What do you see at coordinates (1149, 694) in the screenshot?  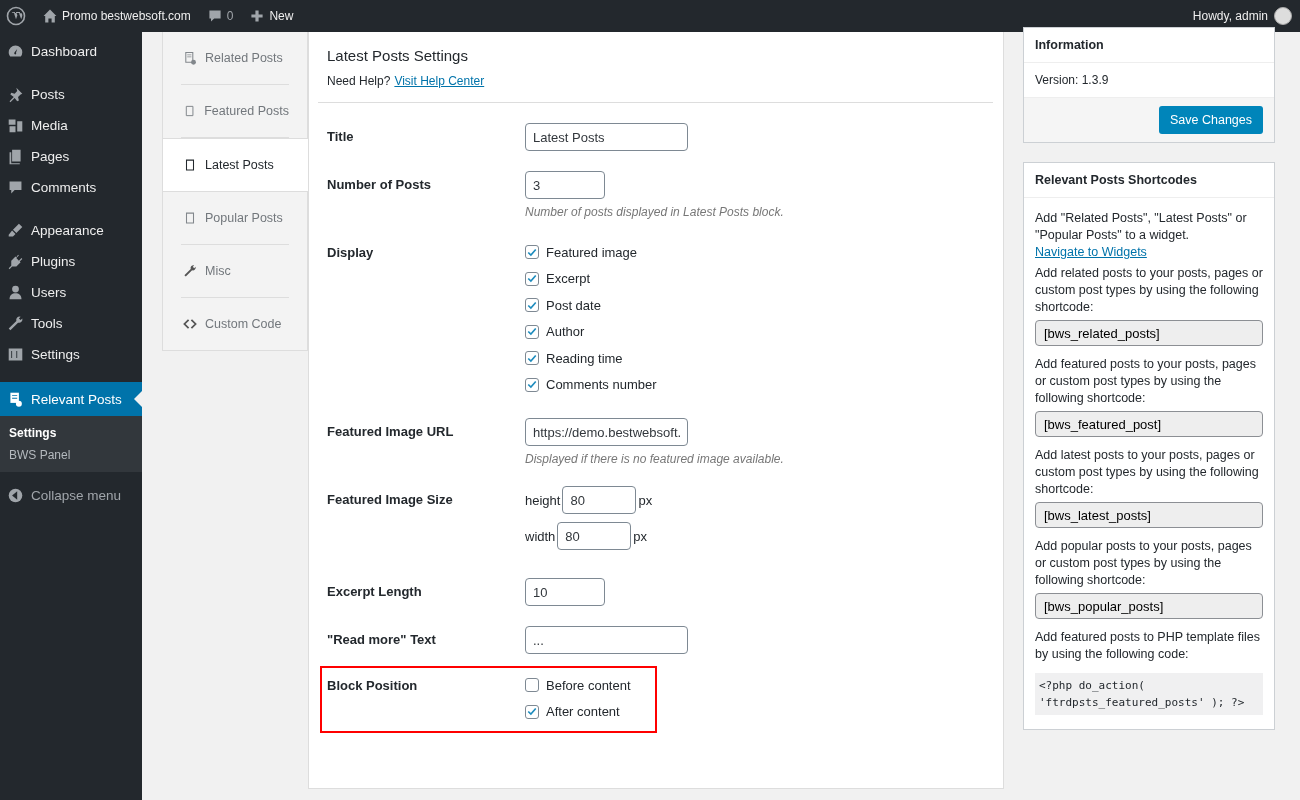 I see `code-snippet: <?php do_action( 'ftrdpsts_featured_posts' ); ?>` at bounding box center [1149, 694].